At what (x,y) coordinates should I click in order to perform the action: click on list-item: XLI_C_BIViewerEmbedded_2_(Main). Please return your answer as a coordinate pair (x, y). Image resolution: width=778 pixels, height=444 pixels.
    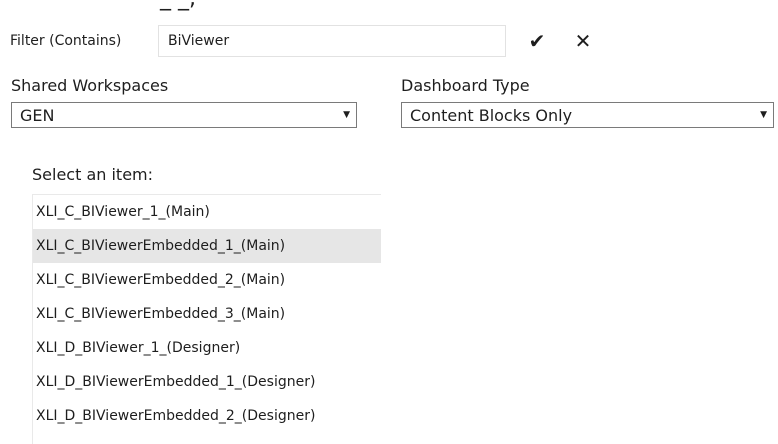
    Looking at the image, I should click on (207, 280).